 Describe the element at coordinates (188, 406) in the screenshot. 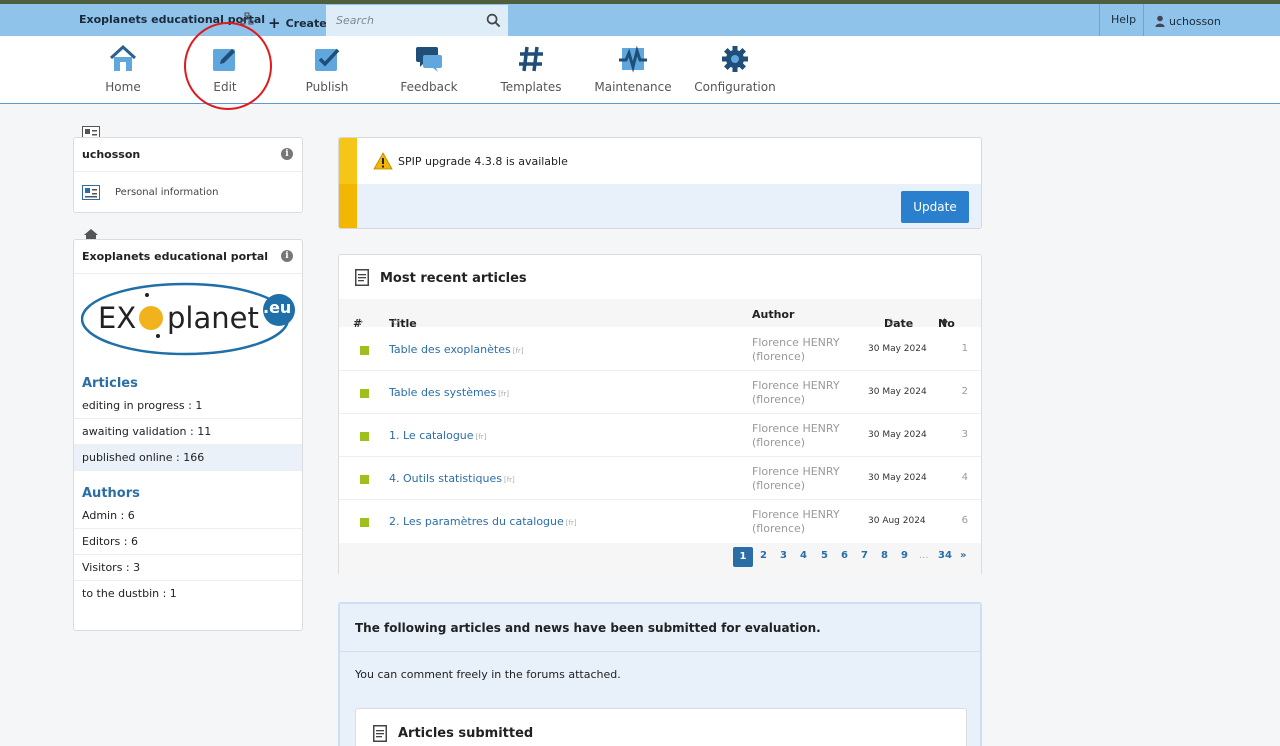

I see `stat-editing: editing in progress : 1` at that location.